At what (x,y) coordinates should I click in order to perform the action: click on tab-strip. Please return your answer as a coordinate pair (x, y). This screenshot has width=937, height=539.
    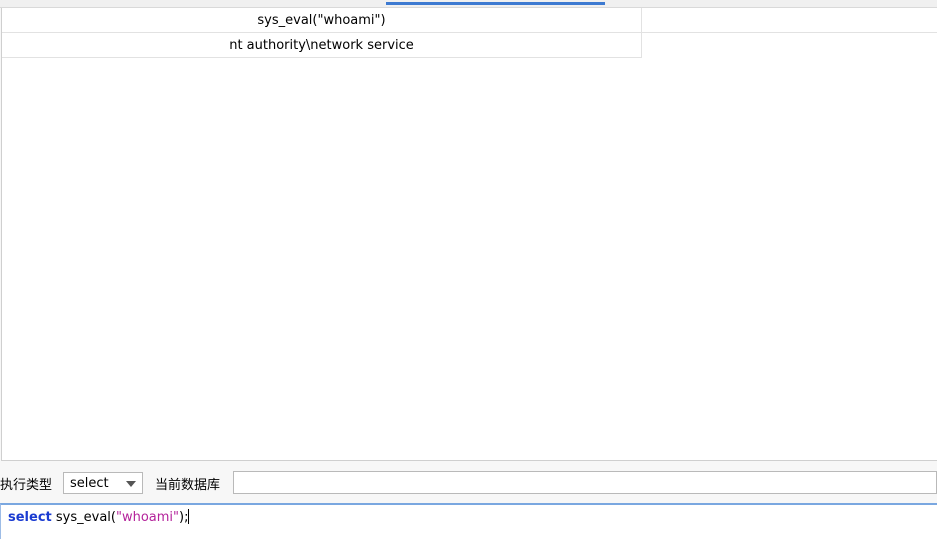
    Looking at the image, I should click on (468, 4).